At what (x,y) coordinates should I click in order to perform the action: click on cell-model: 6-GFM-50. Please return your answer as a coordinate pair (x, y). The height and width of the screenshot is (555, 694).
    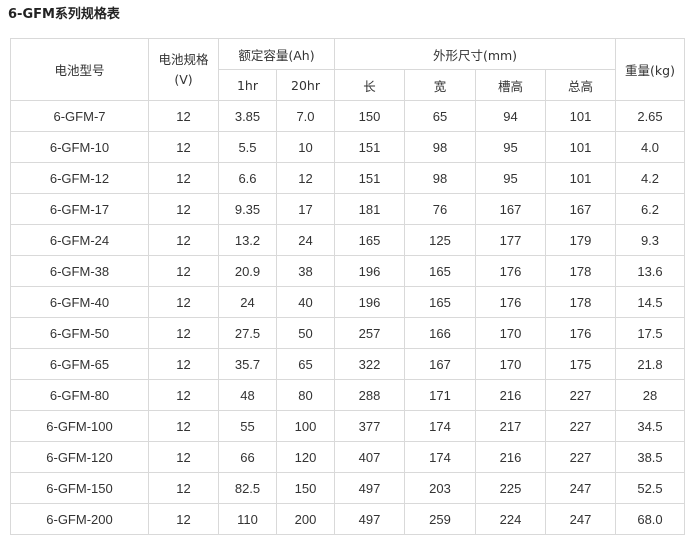
    Looking at the image, I should click on (79, 333).